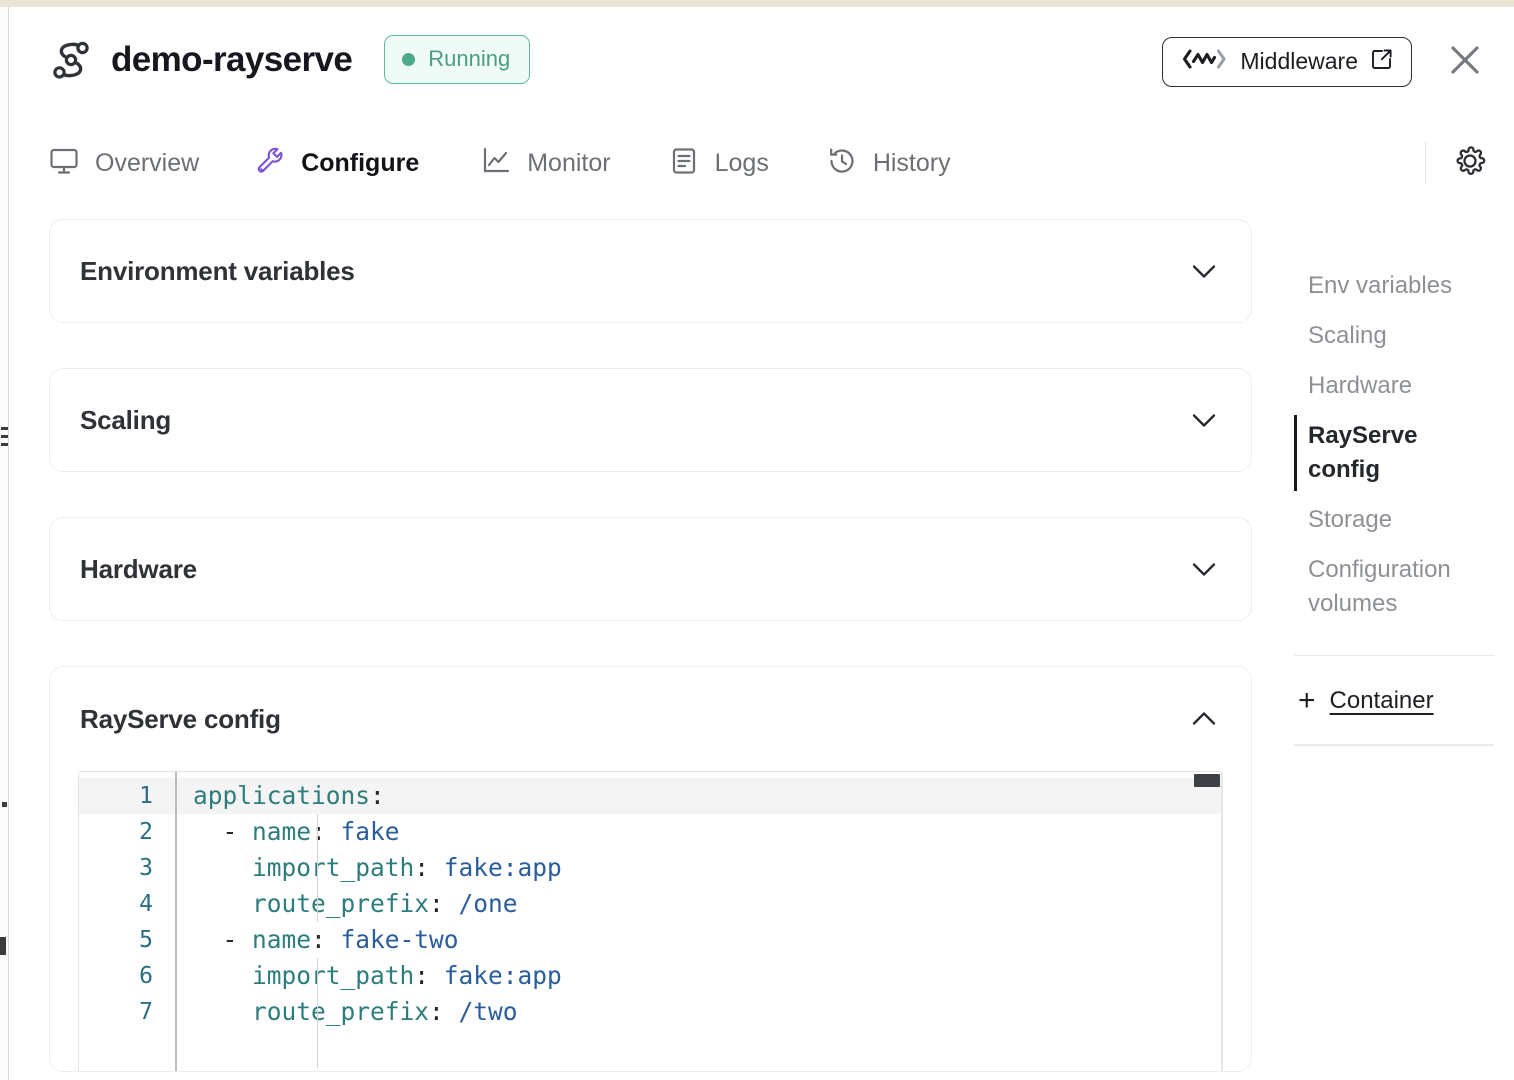 The height and width of the screenshot is (1080, 1514). I want to click on editor-vertical-scrollbar, so click(1207, 780).